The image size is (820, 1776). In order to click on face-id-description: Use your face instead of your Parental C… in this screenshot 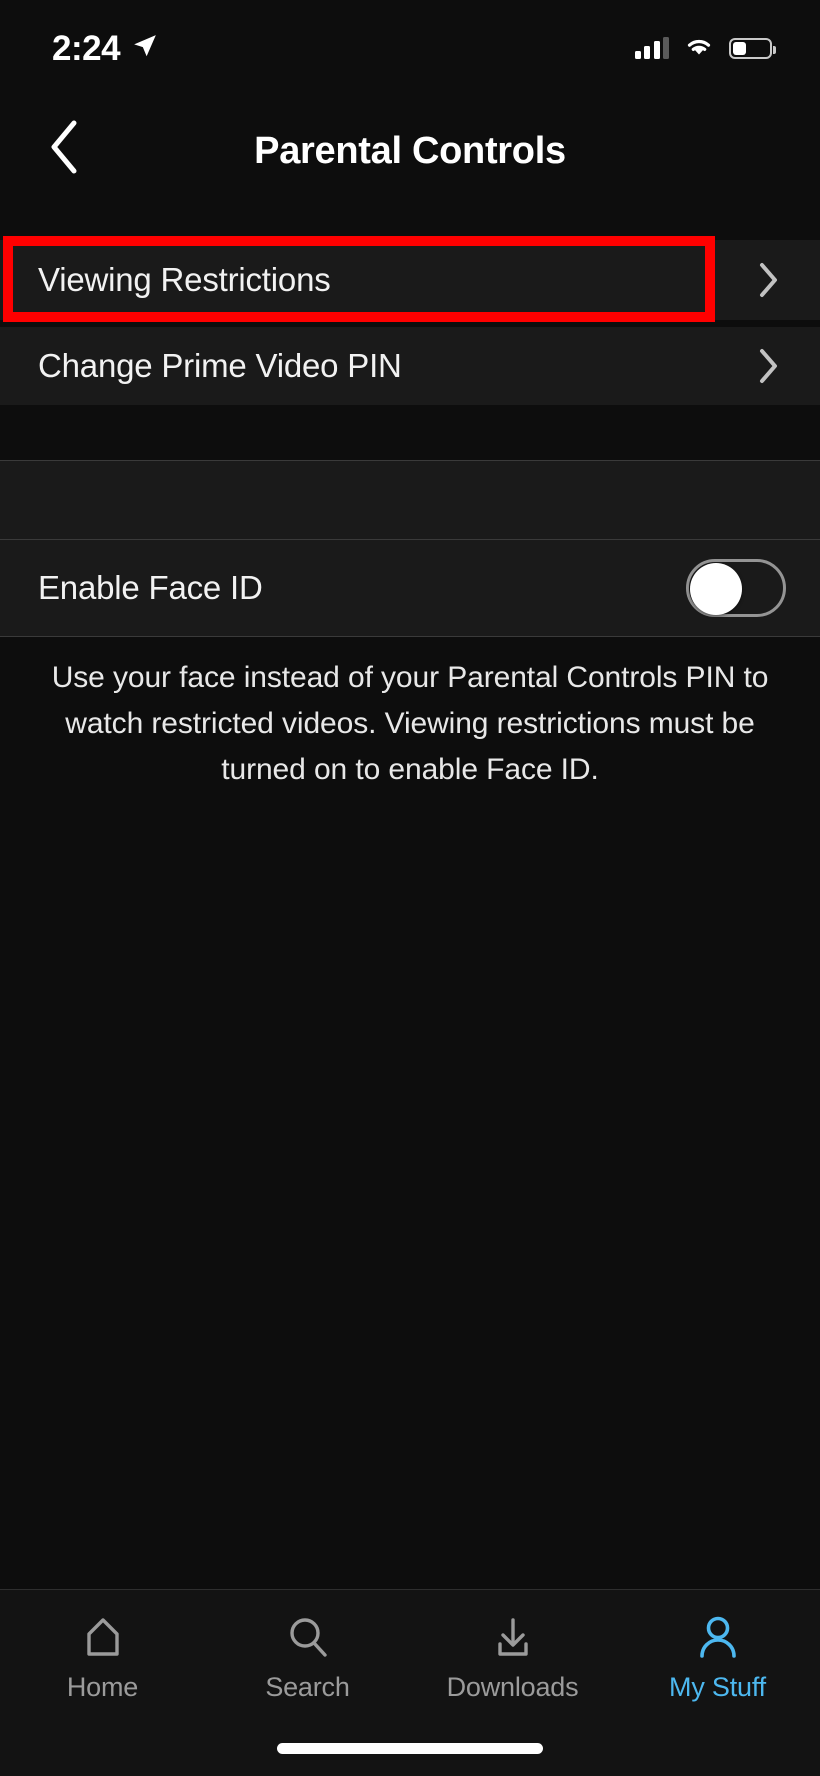, I will do `click(410, 723)`.